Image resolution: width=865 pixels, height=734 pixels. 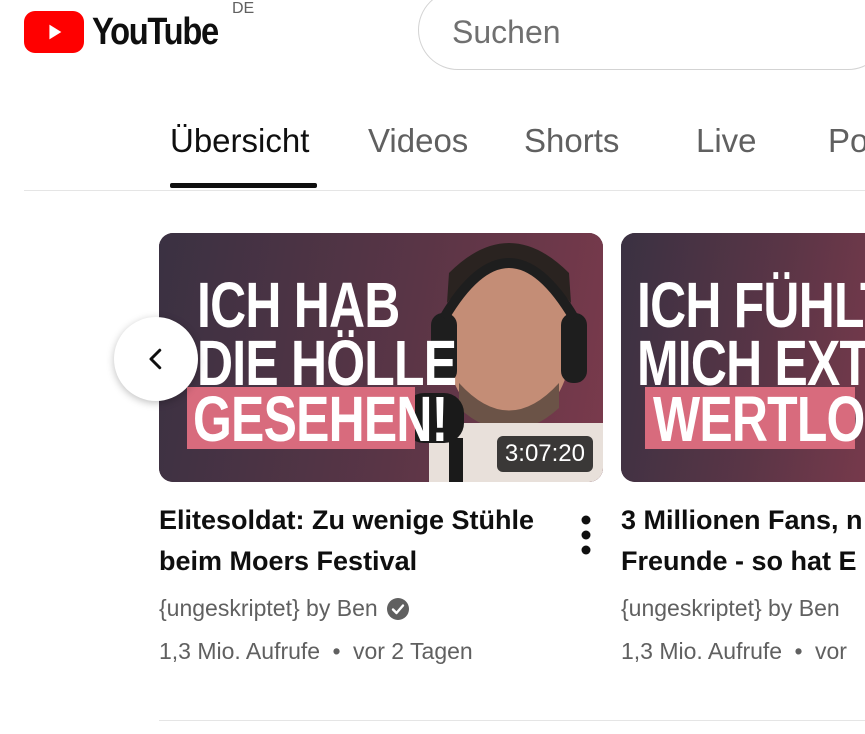 What do you see at coordinates (243, 185) in the screenshot?
I see `active-tab-indicator` at bounding box center [243, 185].